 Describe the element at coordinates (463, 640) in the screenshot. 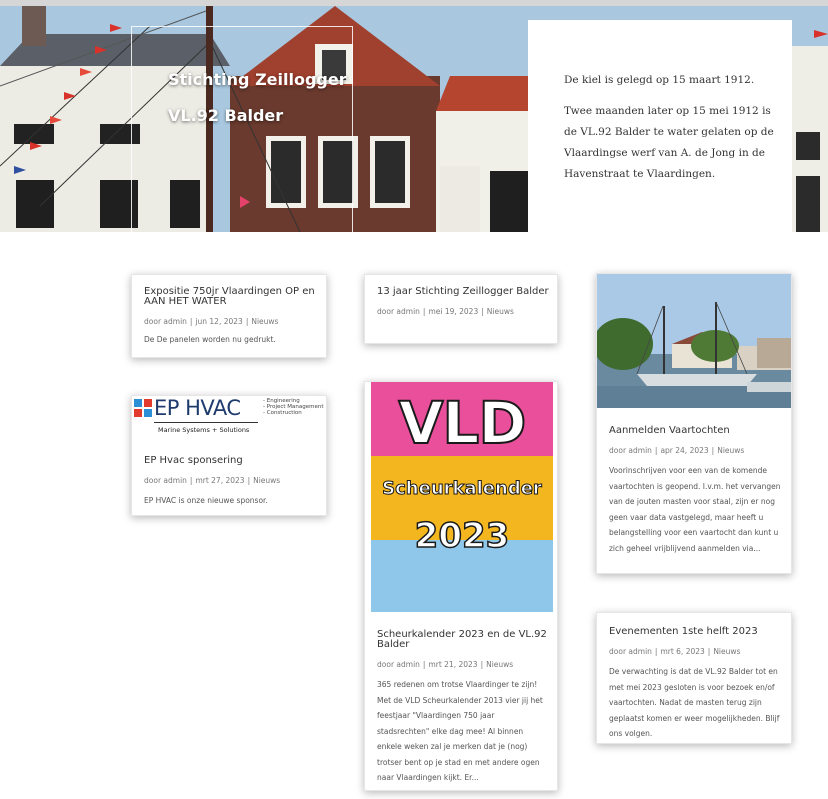

I see `post-title: Scheurkalender 2023 en de VL.92 Balder` at that location.